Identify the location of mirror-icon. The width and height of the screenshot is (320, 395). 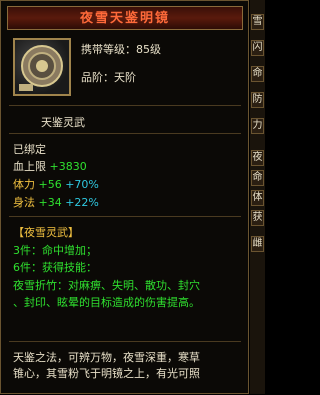
(42, 67).